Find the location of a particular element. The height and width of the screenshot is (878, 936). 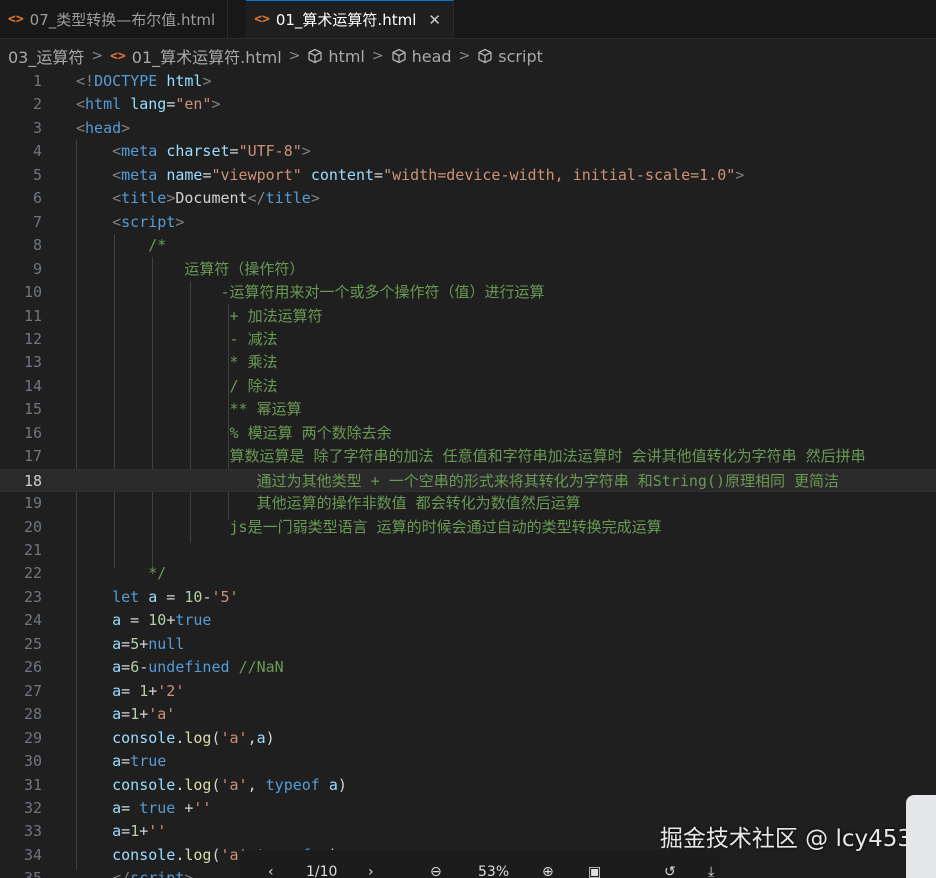

code-line: 12 - 减法 is located at coordinates (468, 339).